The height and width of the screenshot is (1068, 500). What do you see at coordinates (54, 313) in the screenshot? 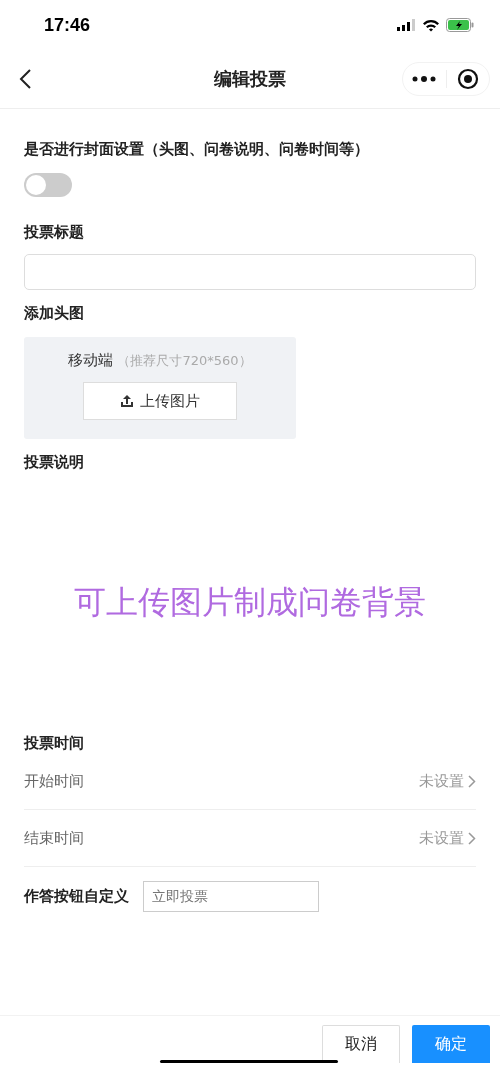
I see `field-label: 添加头图` at bounding box center [54, 313].